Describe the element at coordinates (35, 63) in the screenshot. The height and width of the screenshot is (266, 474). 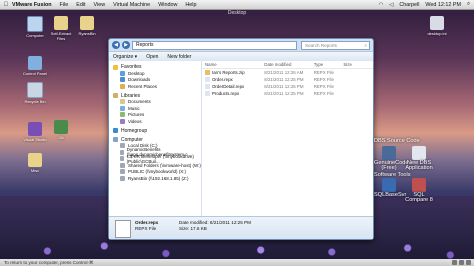
I see `control-panel-icon` at that location.